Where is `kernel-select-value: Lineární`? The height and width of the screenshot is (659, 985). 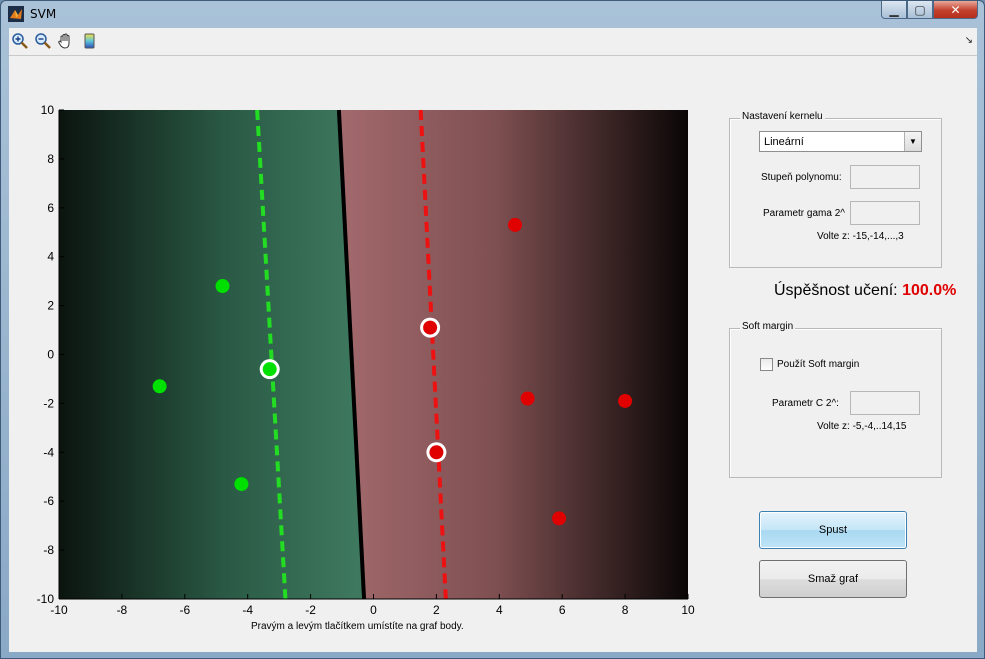 kernel-select-value: Lineární is located at coordinates (784, 142).